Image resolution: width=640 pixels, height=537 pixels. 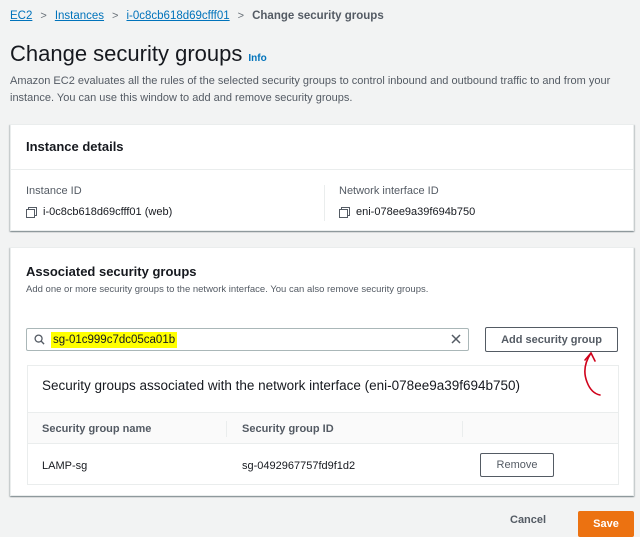 I want to click on instance-id-field: Instance ID i-0c8cb618d69cfff01 (web), so click(x=99, y=201).